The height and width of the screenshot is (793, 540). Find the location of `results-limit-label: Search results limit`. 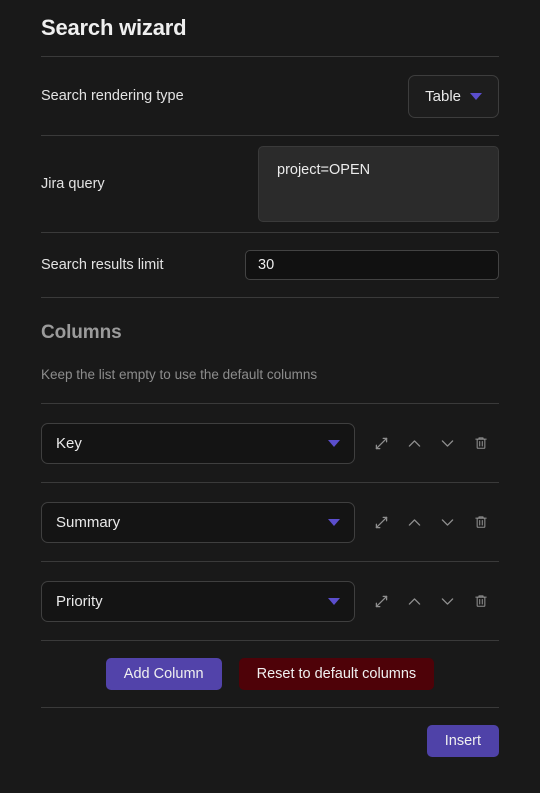

results-limit-label: Search results limit is located at coordinates (102, 265).